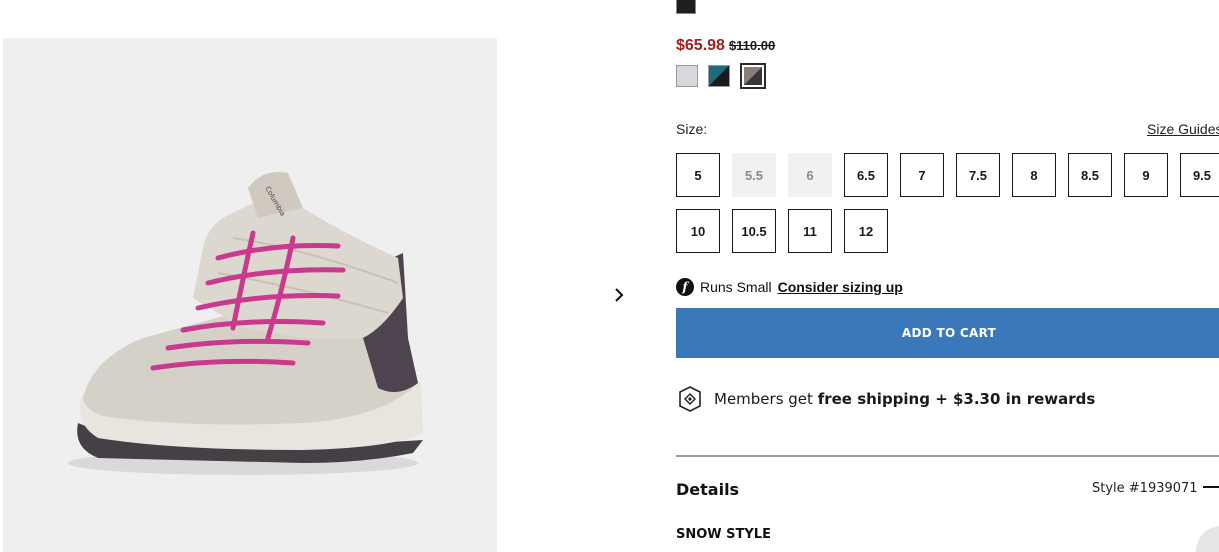  What do you see at coordinates (754, 231) in the screenshot?
I see `size-option-10-5: 10.5` at bounding box center [754, 231].